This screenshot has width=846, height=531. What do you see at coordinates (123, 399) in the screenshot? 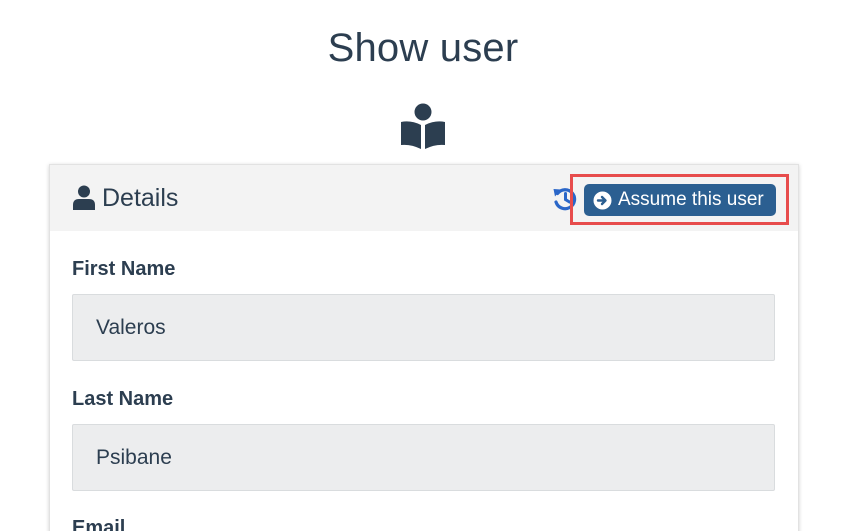
I see `last-name-label: Last Name` at bounding box center [123, 399].